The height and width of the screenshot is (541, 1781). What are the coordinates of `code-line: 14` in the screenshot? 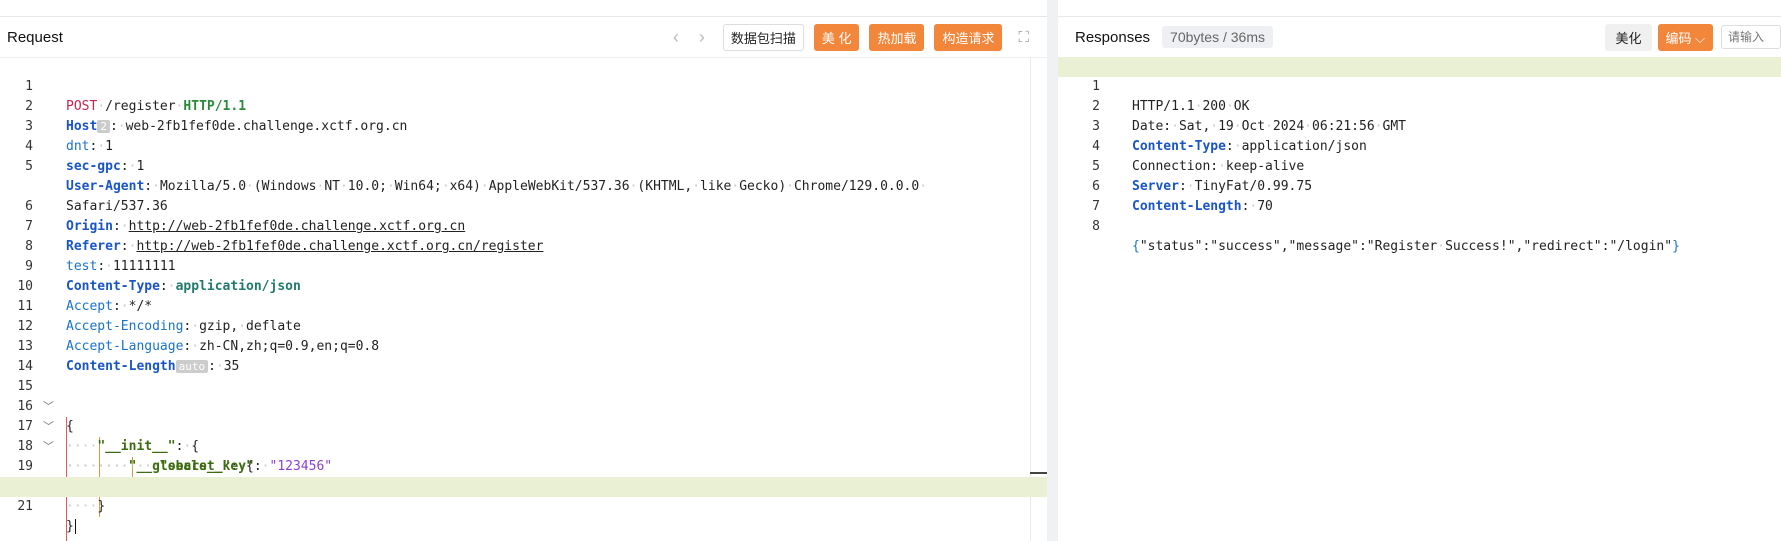 It's located at (25, 366).